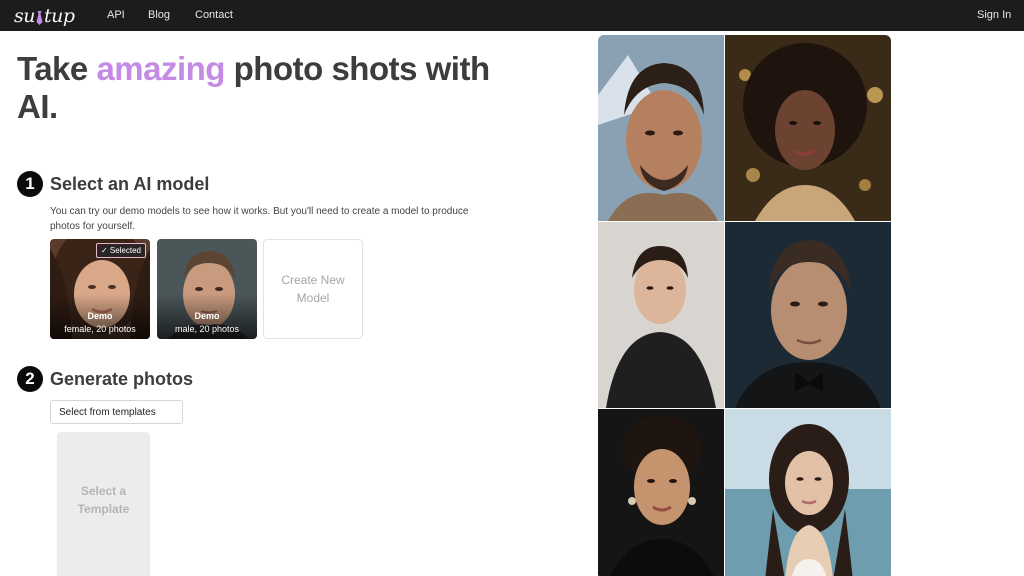 The width and height of the screenshot is (1024, 576). I want to click on page-title: Take amazing photo shots with AI., so click(257, 88).